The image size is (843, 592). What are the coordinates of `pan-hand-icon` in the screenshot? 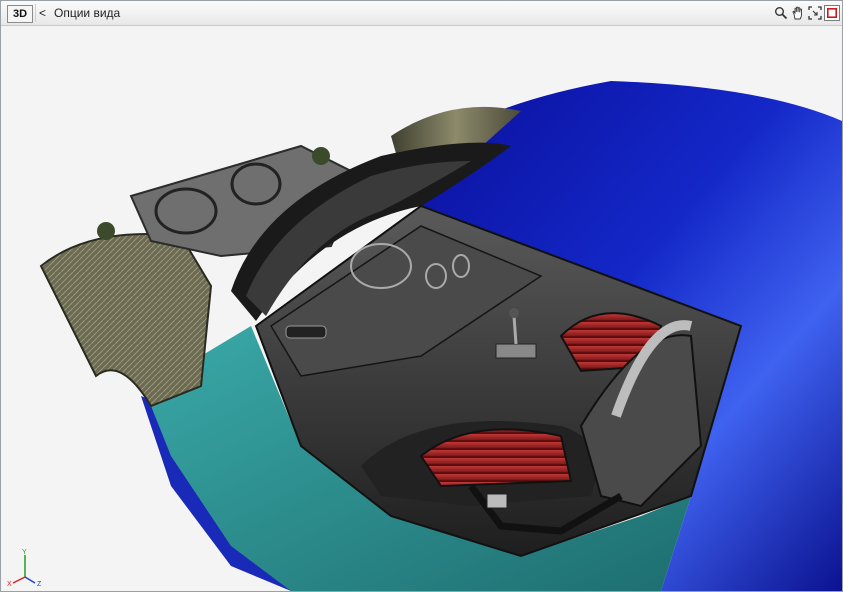 It's located at (797, 13).